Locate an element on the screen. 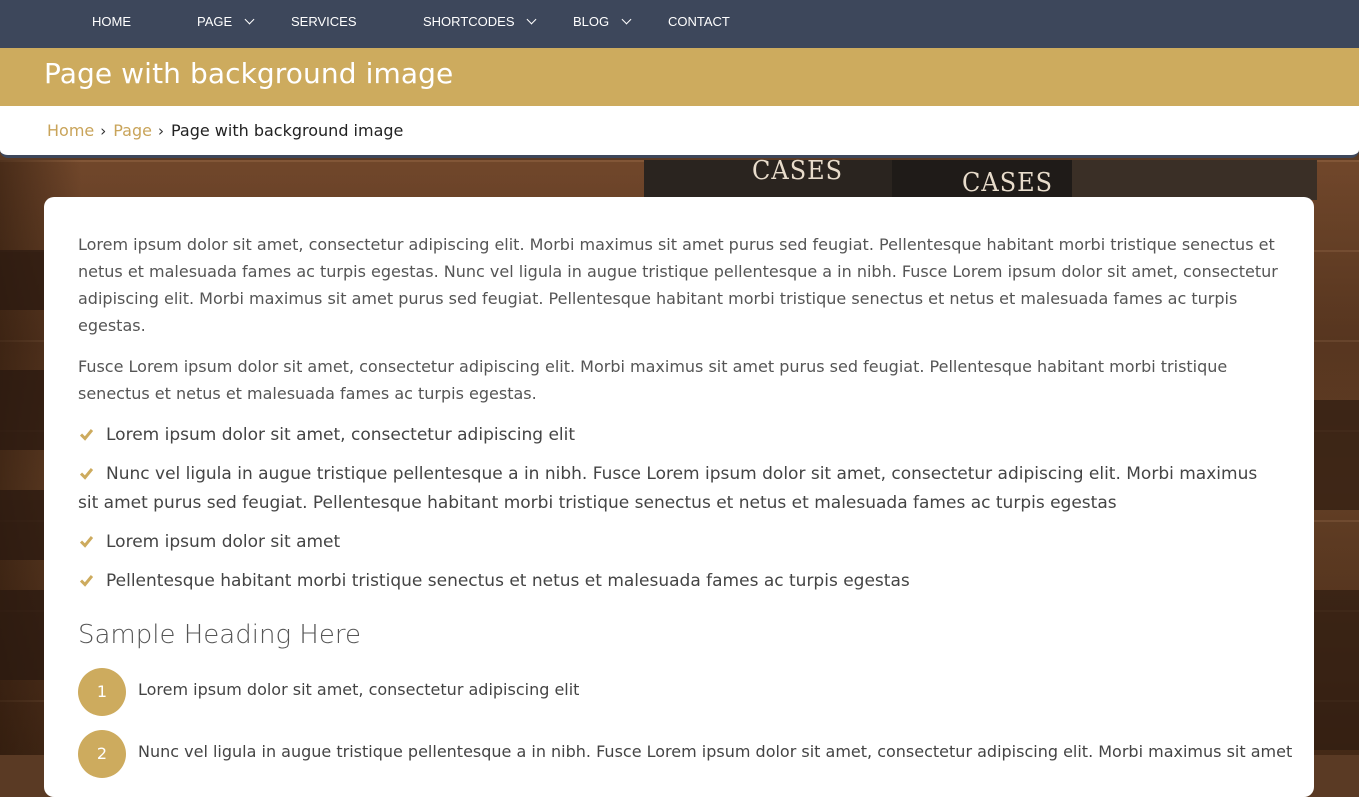 The height and width of the screenshot is (797, 1359). breadcrumb-page-link: Page is located at coordinates (132, 130).